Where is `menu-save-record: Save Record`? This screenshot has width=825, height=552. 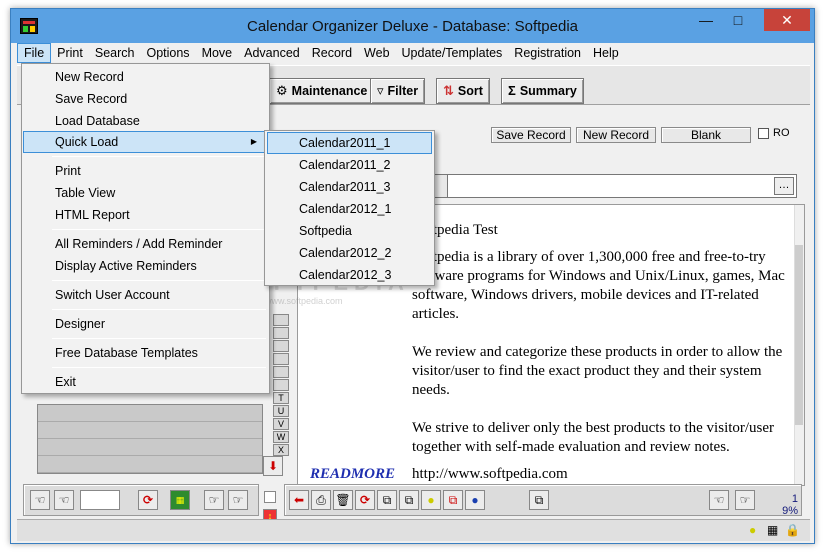
menu-save-record: Save Record is located at coordinates (145, 99).